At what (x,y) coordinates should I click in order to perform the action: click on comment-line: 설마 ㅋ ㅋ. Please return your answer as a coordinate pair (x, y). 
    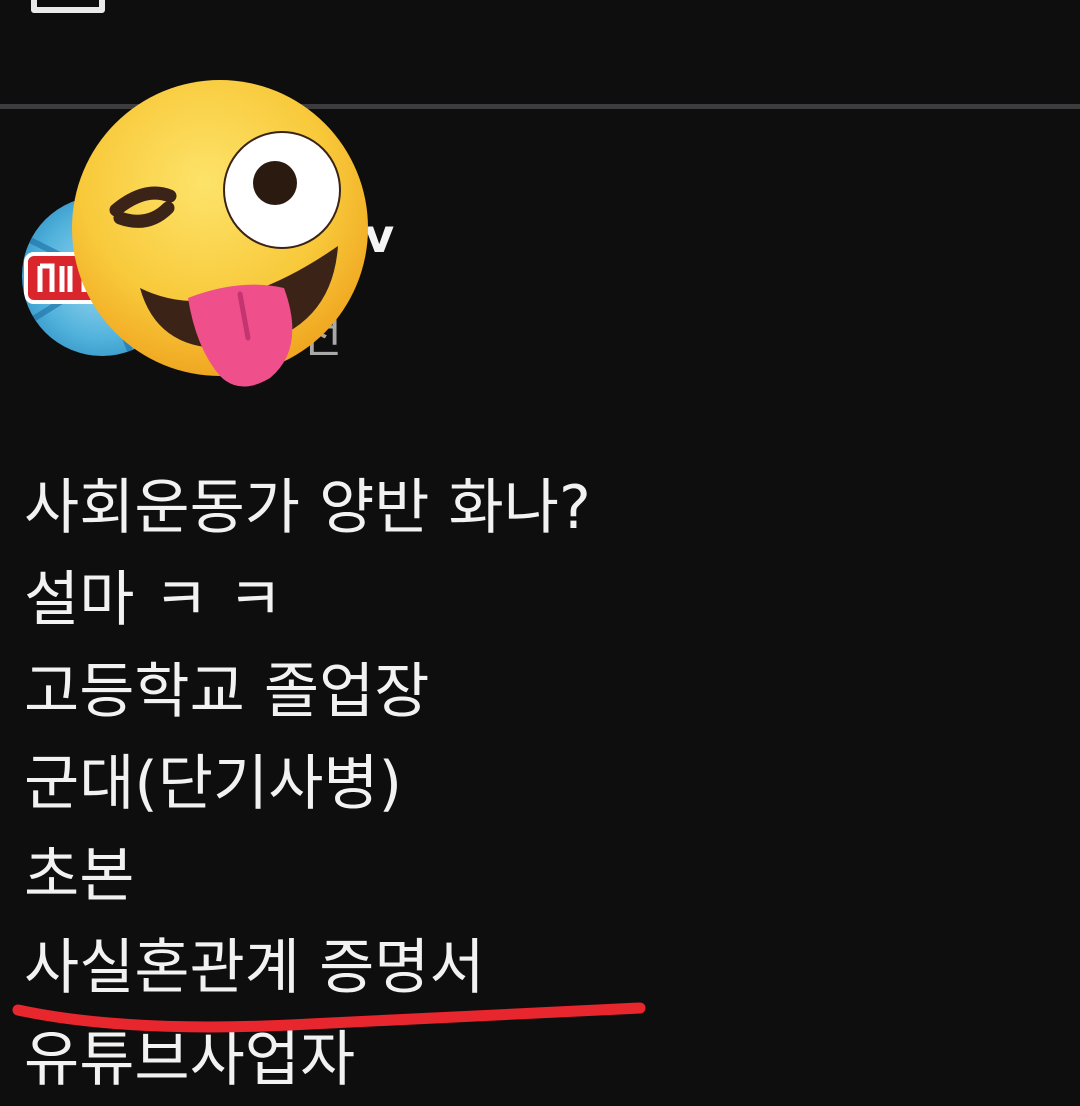
    Looking at the image, I should click on (153, 600).